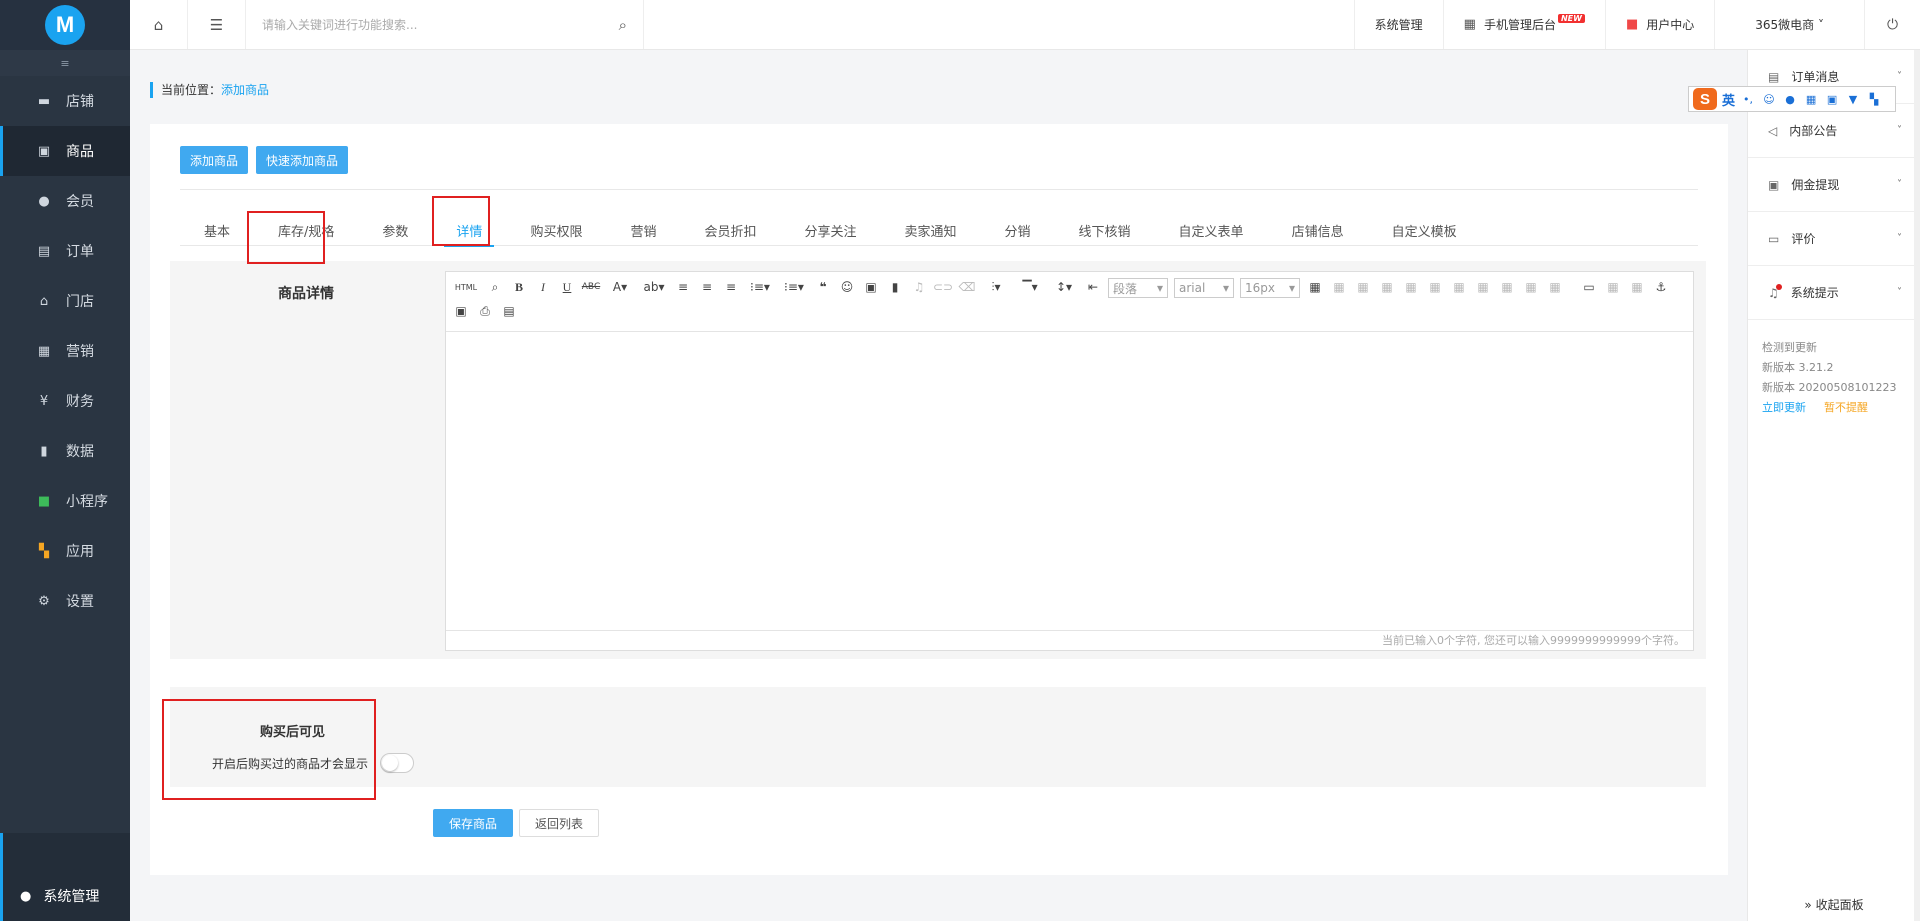 The height and width of the screenshot is (921, 1920). I want to click on punctuation-icon: •,, so click(1748, 99).